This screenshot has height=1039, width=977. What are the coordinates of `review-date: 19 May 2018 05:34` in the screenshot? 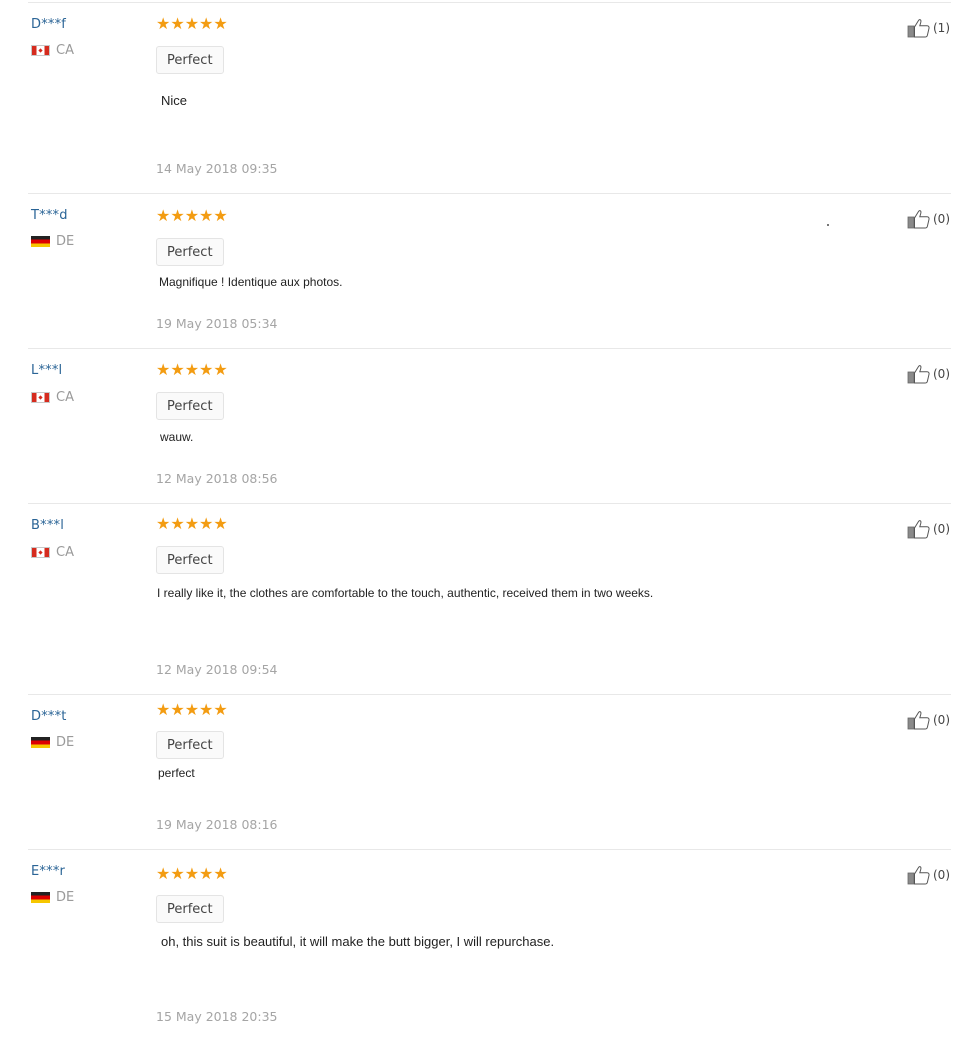 It's located at (217, 323).